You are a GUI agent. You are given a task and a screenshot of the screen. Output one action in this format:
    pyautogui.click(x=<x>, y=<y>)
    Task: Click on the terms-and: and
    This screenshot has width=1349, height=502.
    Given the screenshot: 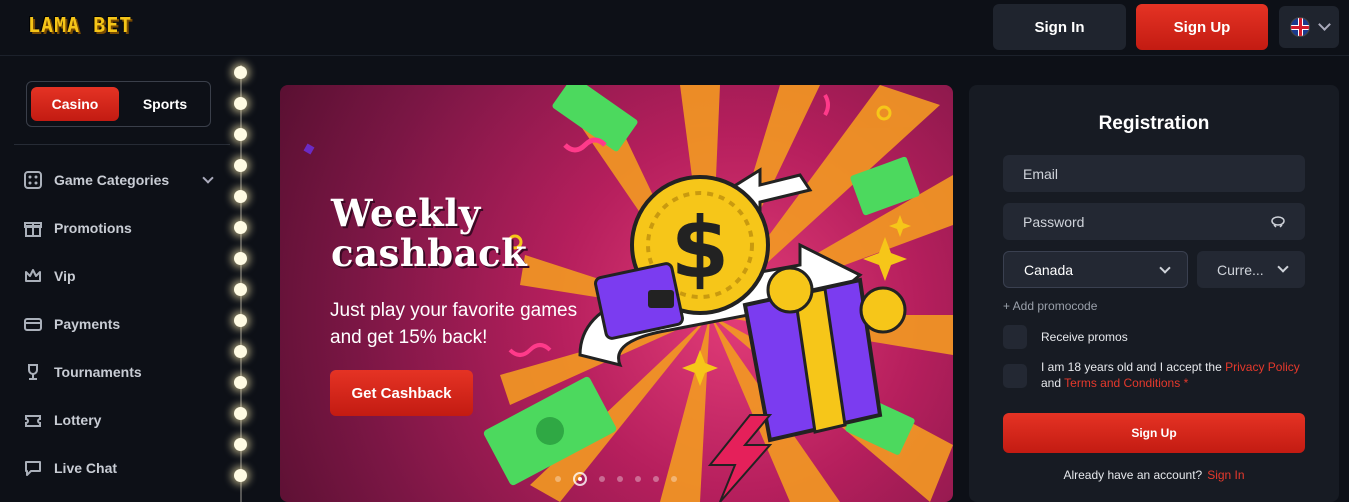 What is the action you would take?
    pyautogui.click(x=1051, y=383)
    